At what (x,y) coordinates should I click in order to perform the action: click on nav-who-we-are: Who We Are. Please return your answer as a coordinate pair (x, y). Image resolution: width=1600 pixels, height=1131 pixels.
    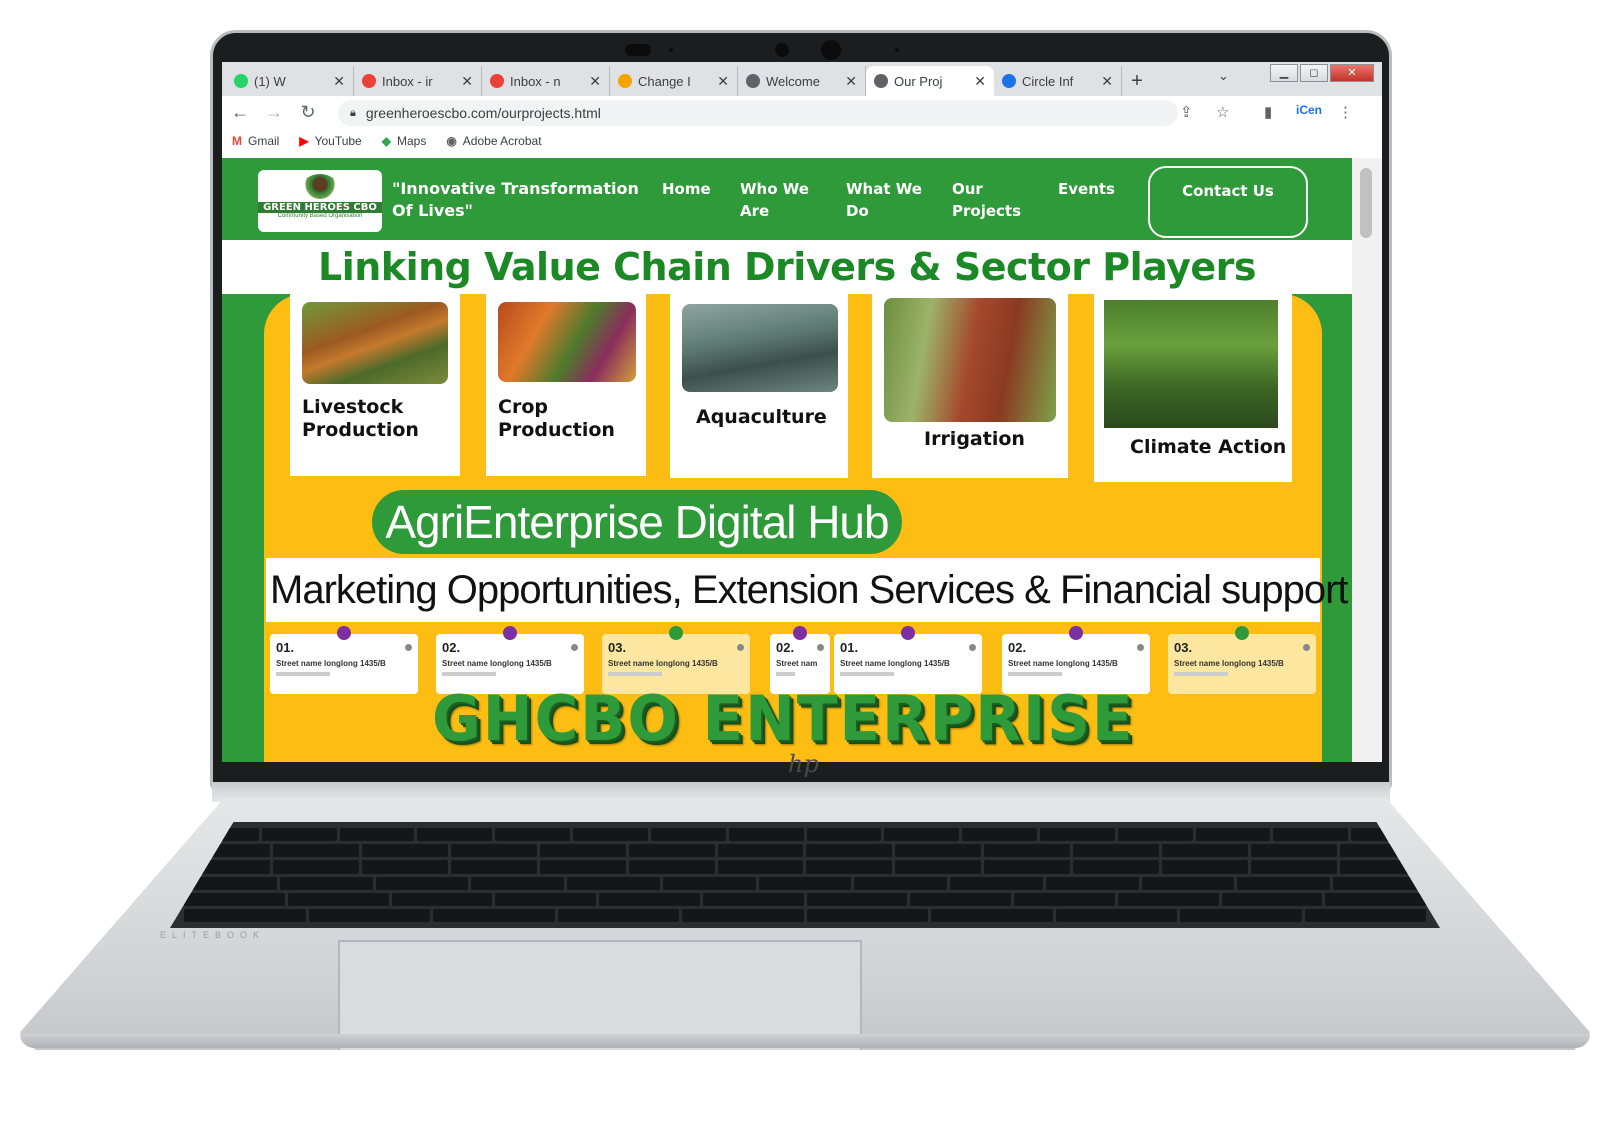
    Looking at the image, I should click on (785, 200).